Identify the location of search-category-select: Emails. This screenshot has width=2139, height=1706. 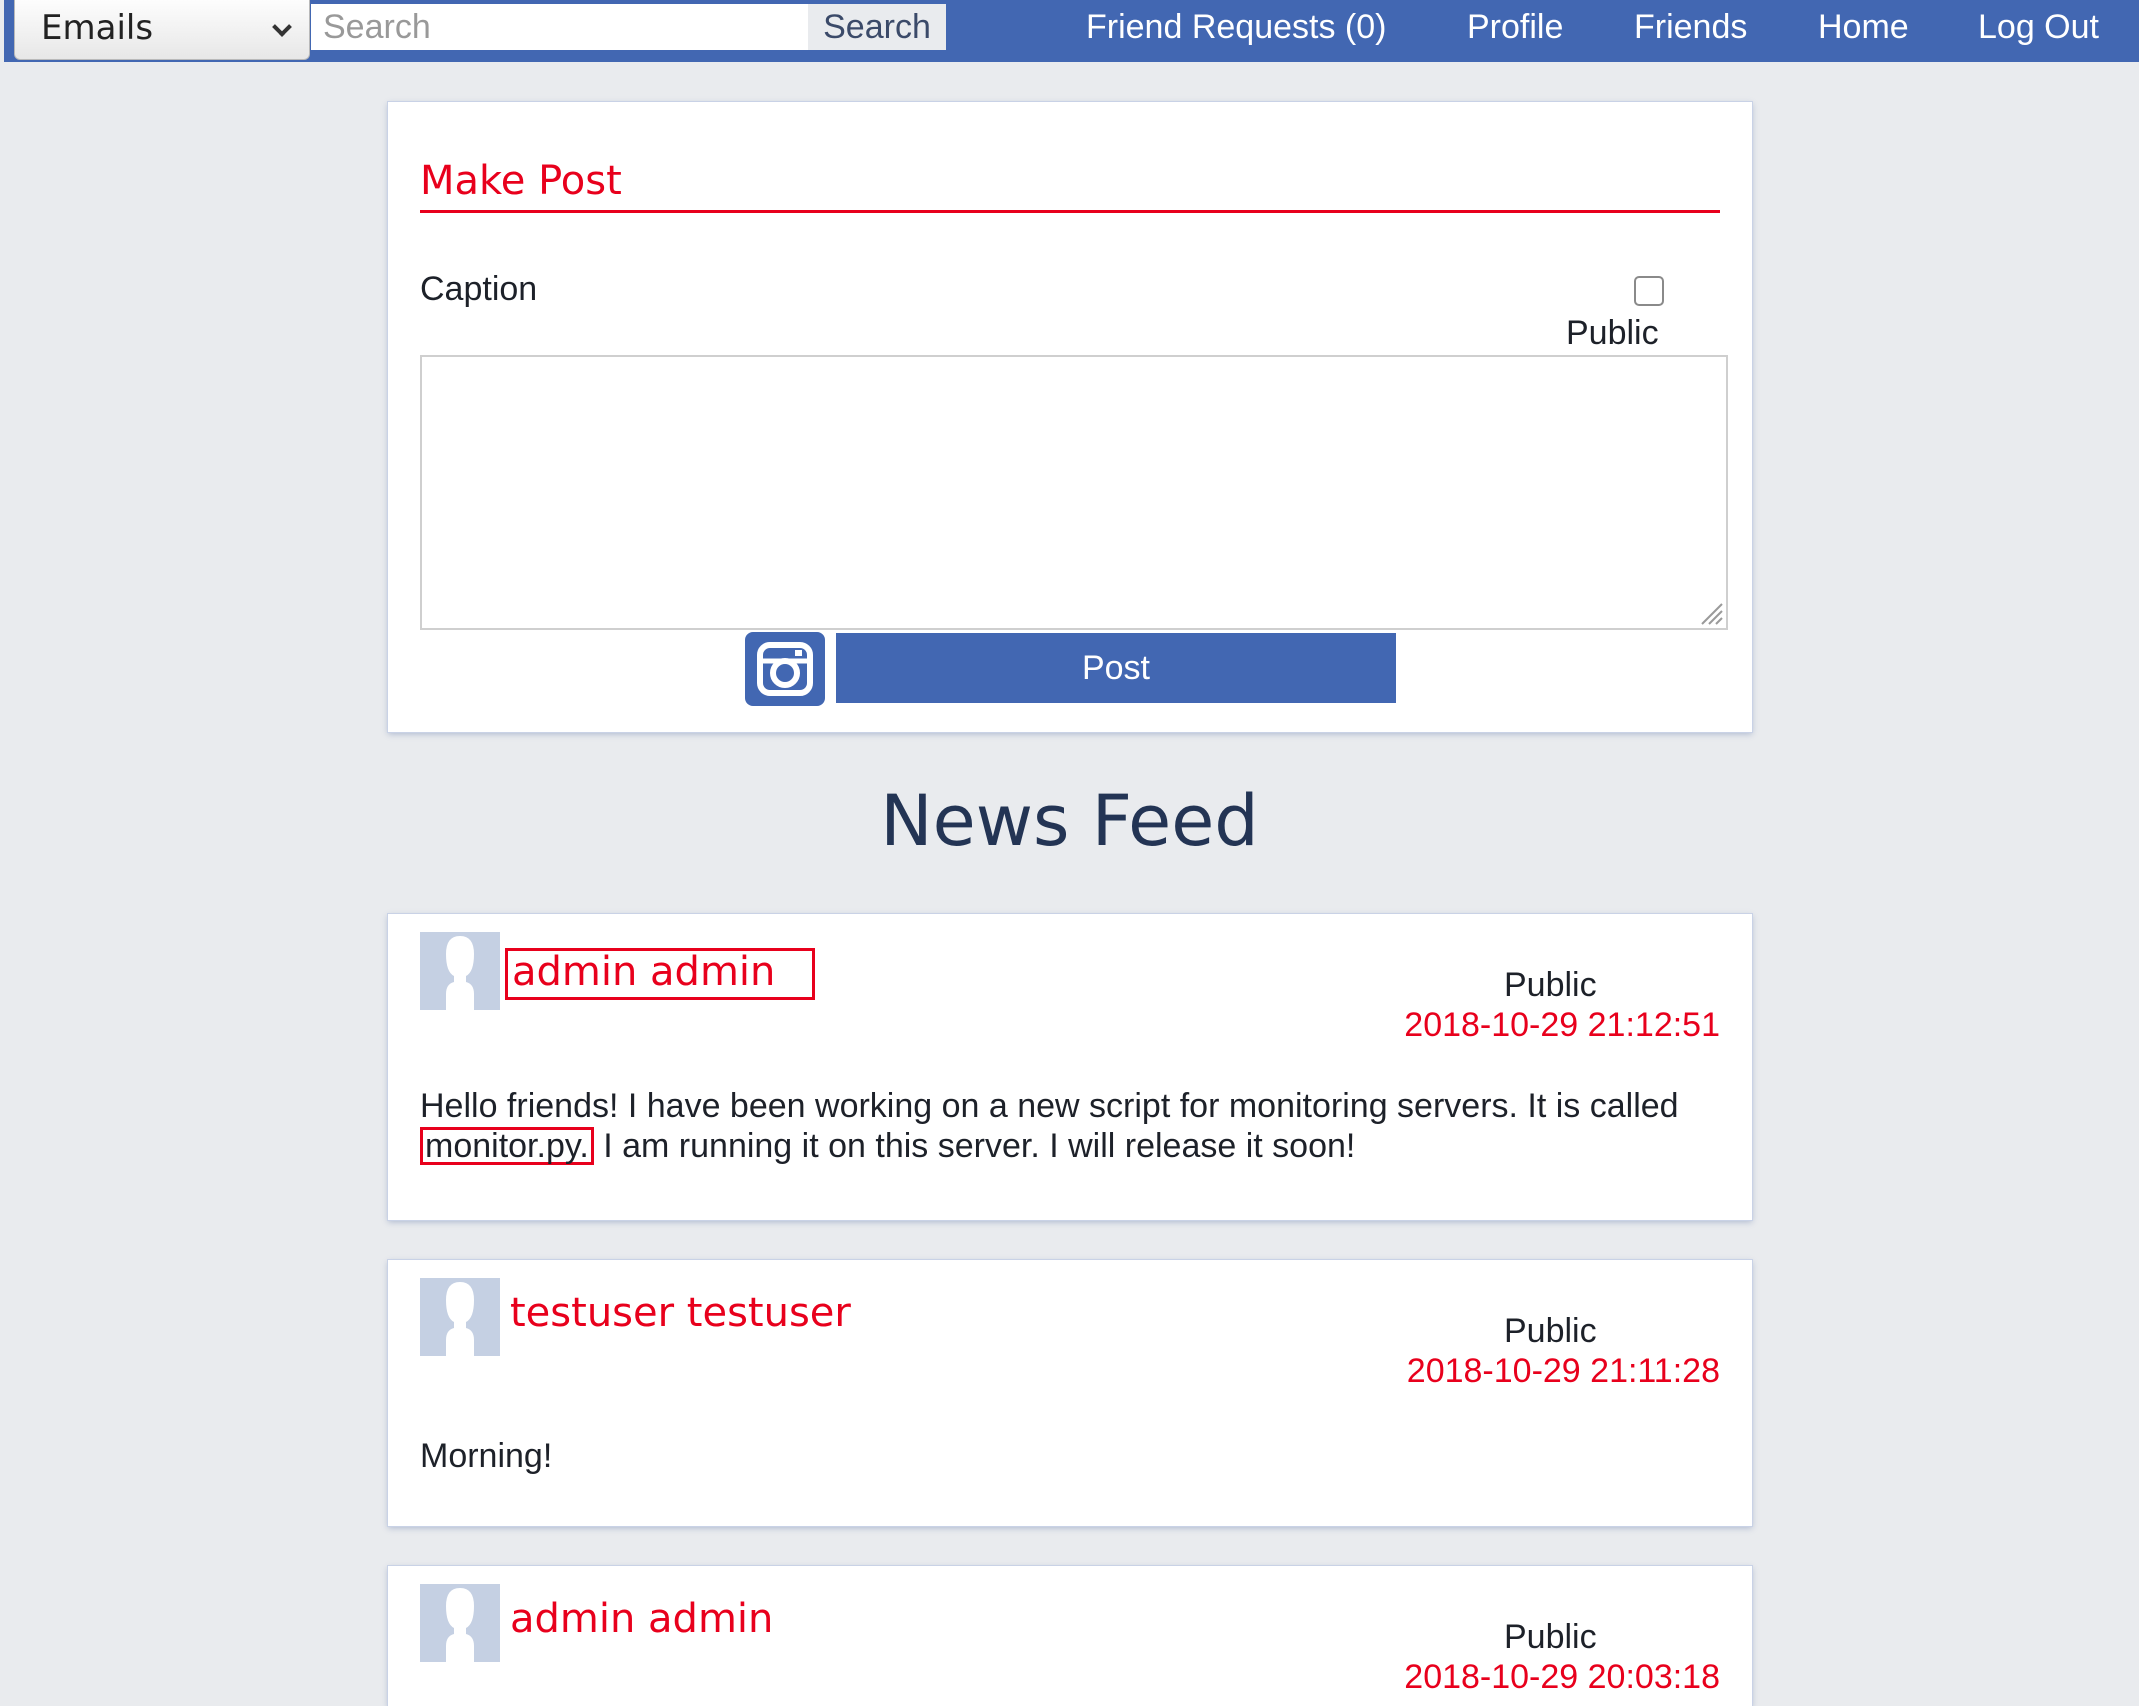
(162, 30).